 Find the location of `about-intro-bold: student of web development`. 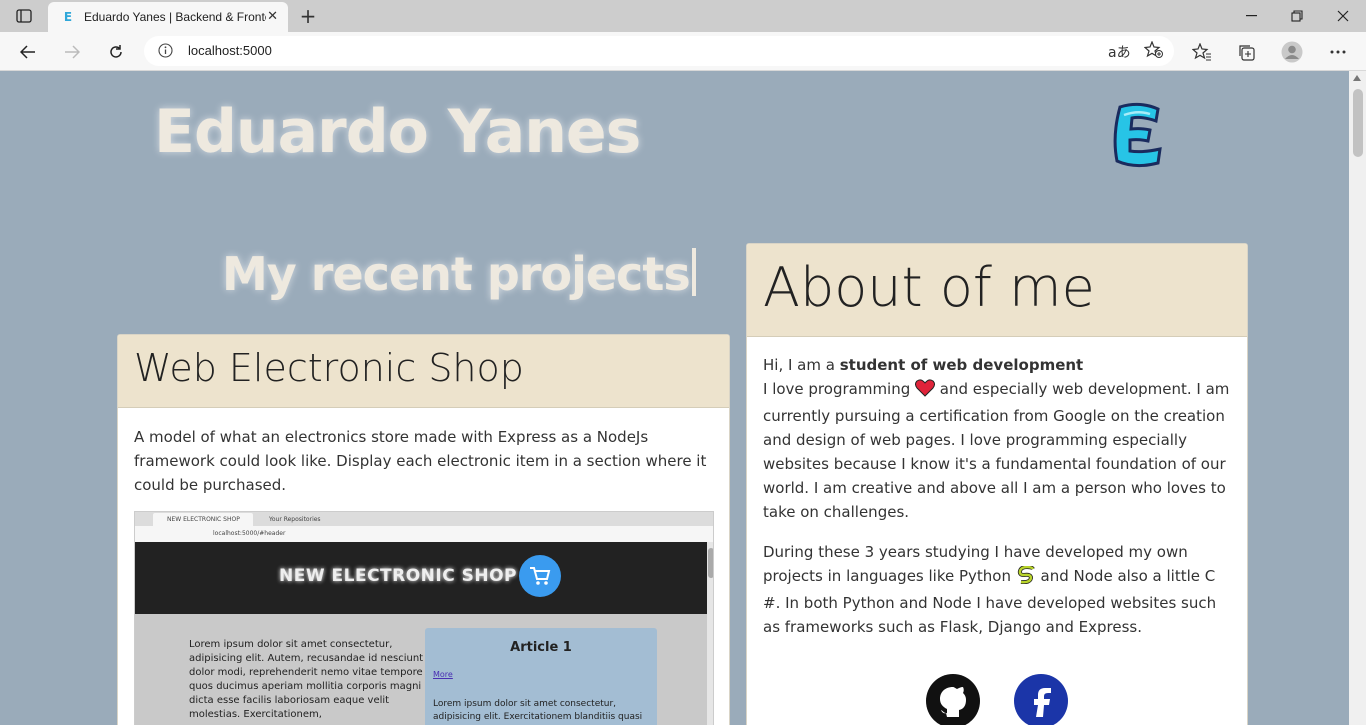

about-intro-bold: student of web development is located at coordinates (961, 365).